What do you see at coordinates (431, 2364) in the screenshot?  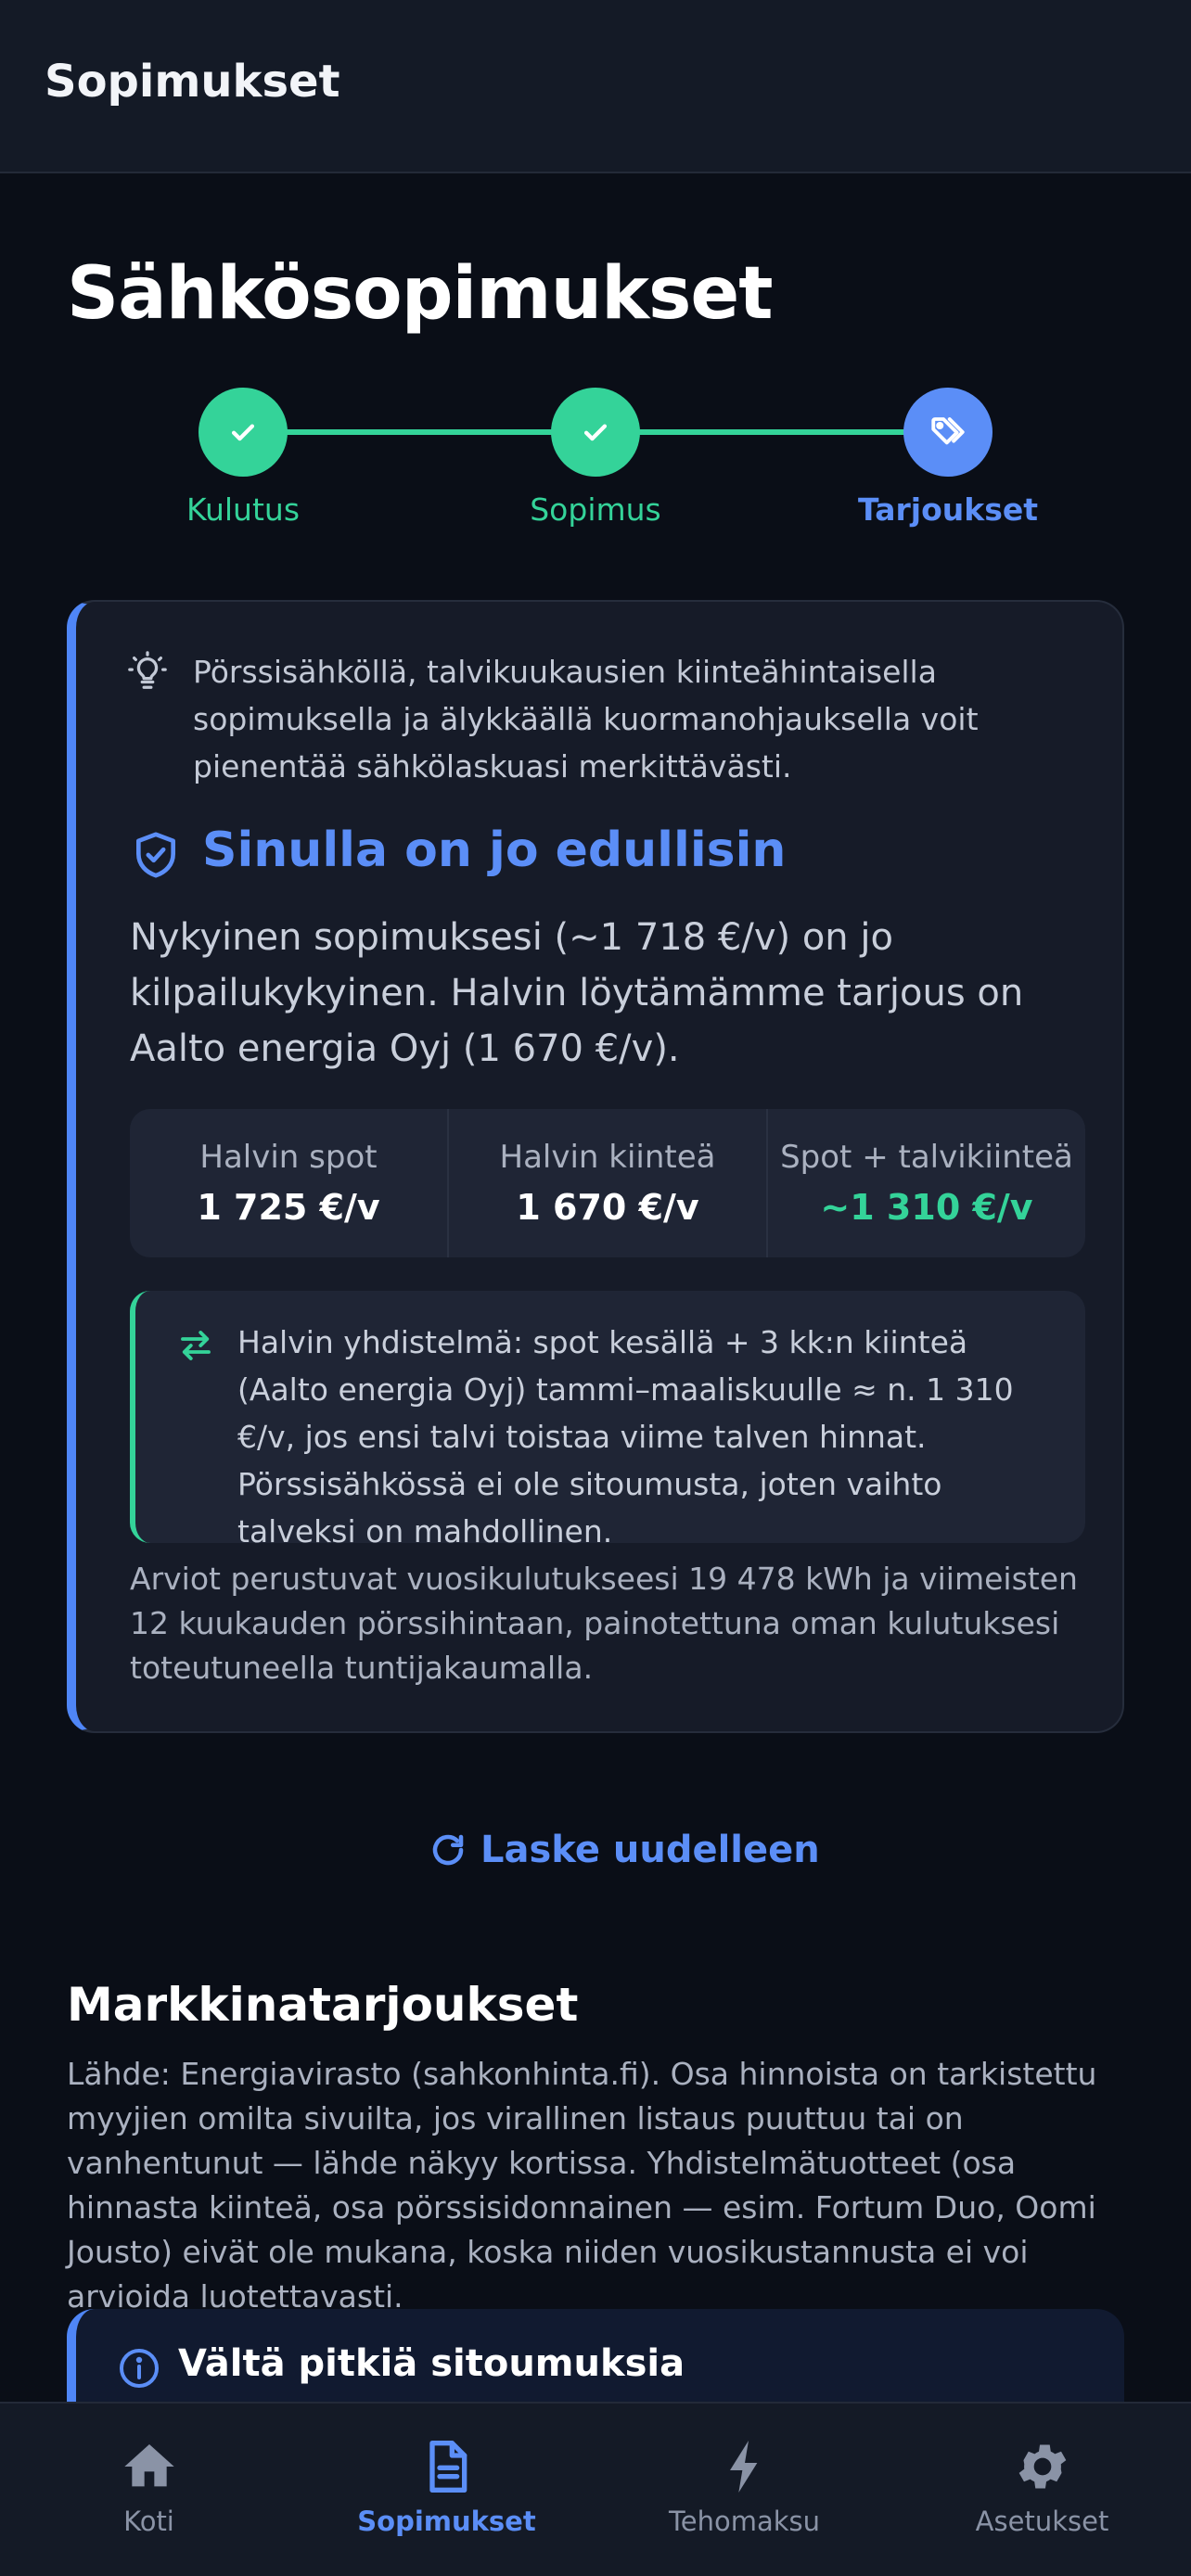 I see `warning-title: Vältä pitkiä sitoumuksia` at bounding box center [431, 2364].